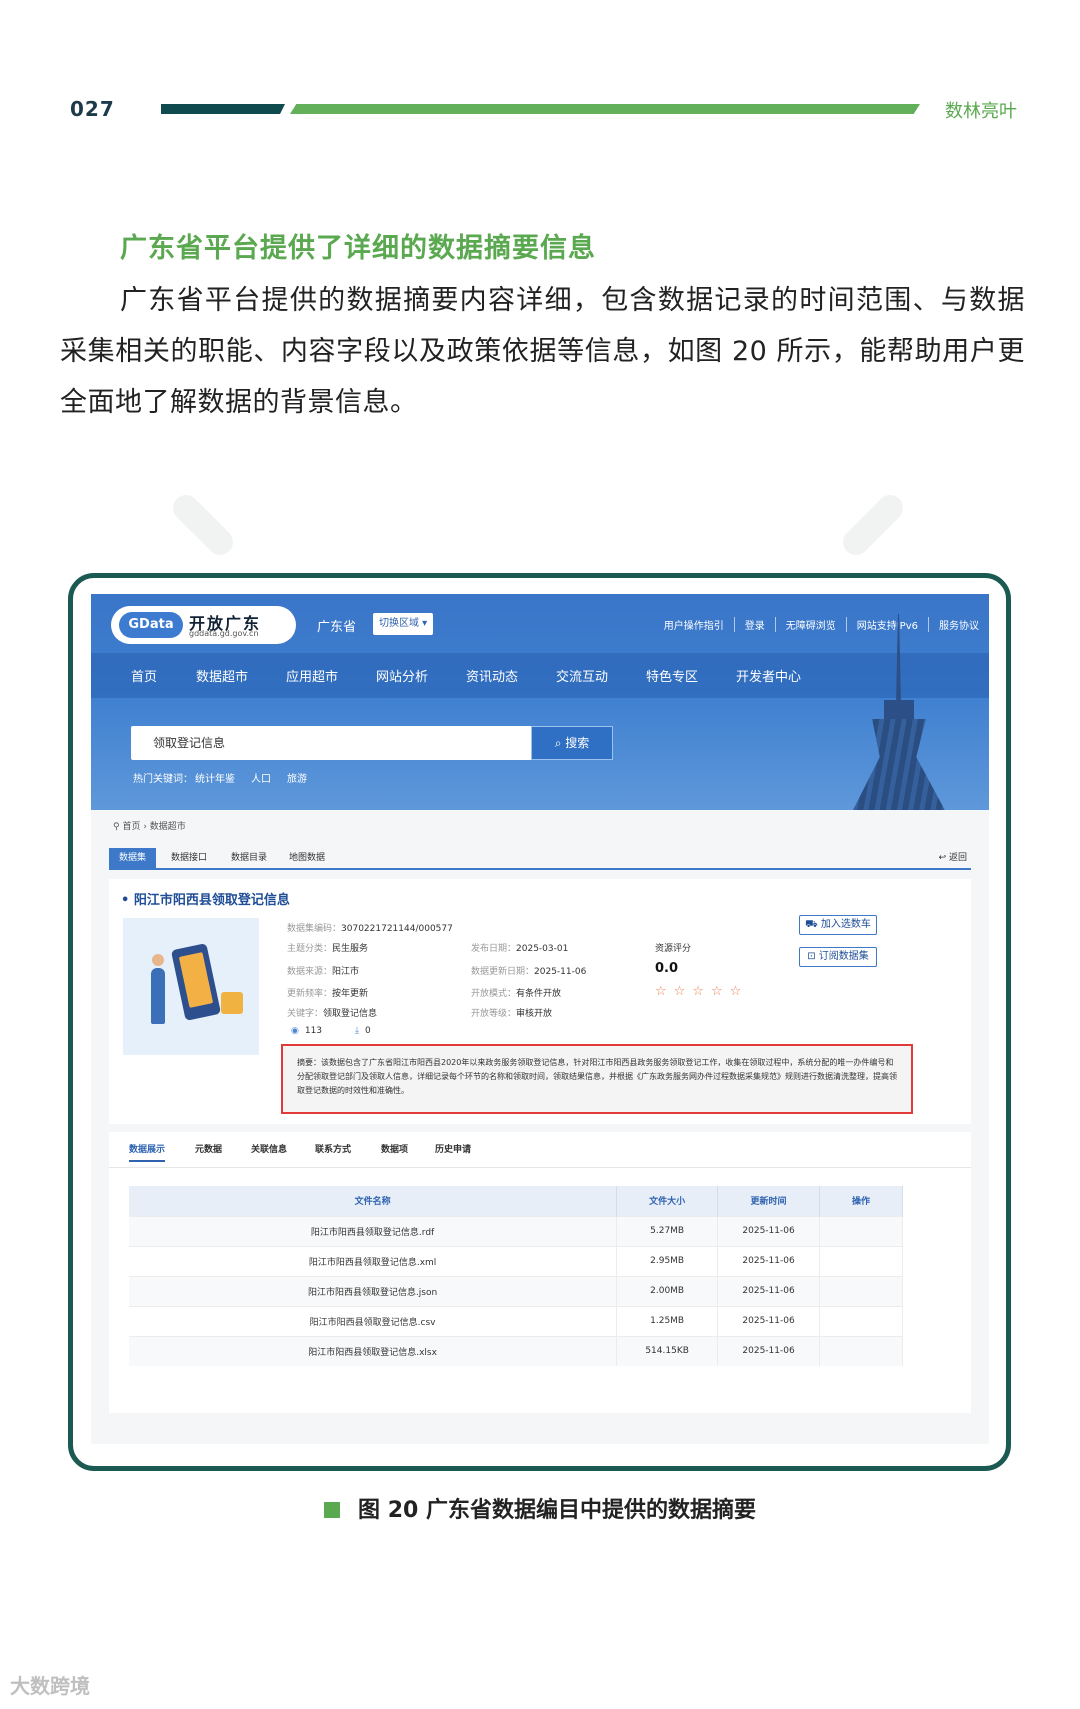  I want to click on meta-value: 3070221721144/000577, so click(397, 929).